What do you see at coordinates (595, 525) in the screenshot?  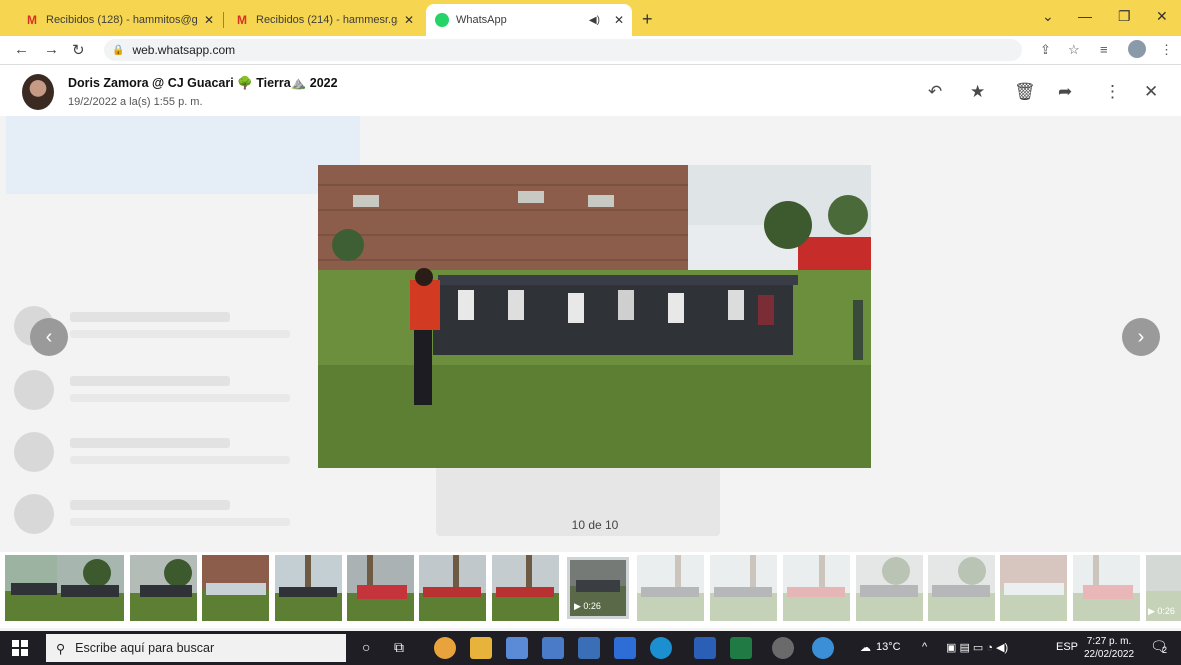 I see `media-counter: 10 de 10` at bounding box center [595, 525].